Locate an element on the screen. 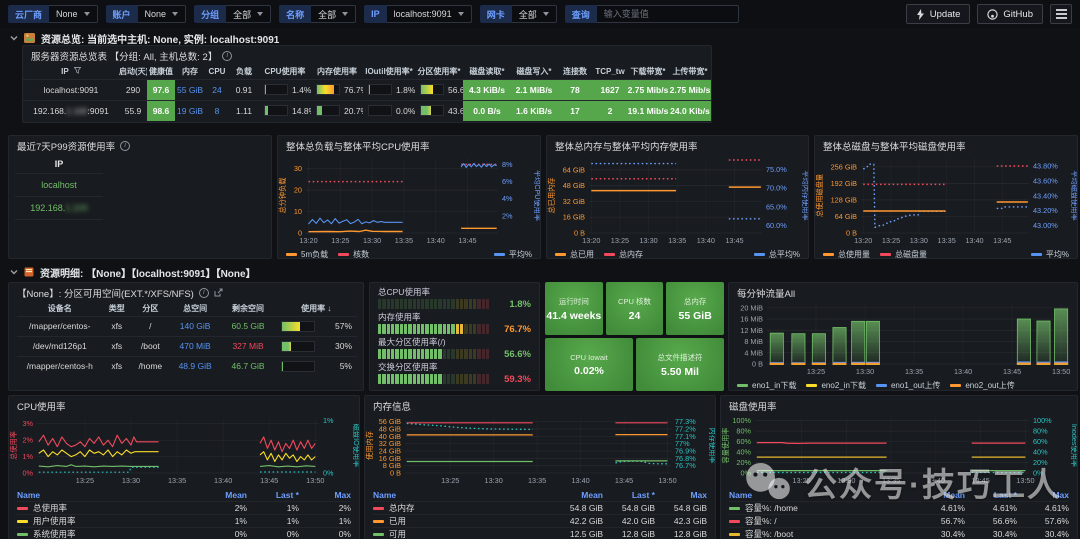  variable-query-input is located at coordinates (667, 14).